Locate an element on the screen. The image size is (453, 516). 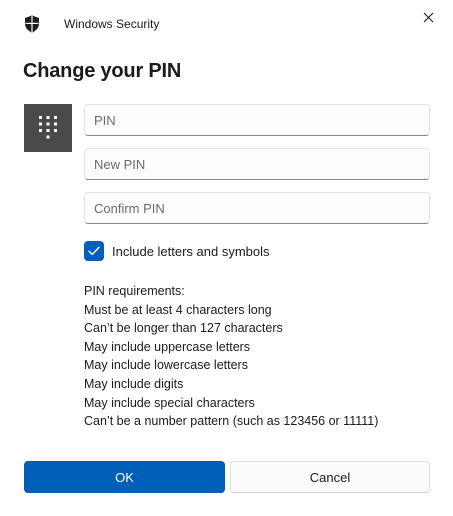
shield-icon is located at coordinates (32, 24).